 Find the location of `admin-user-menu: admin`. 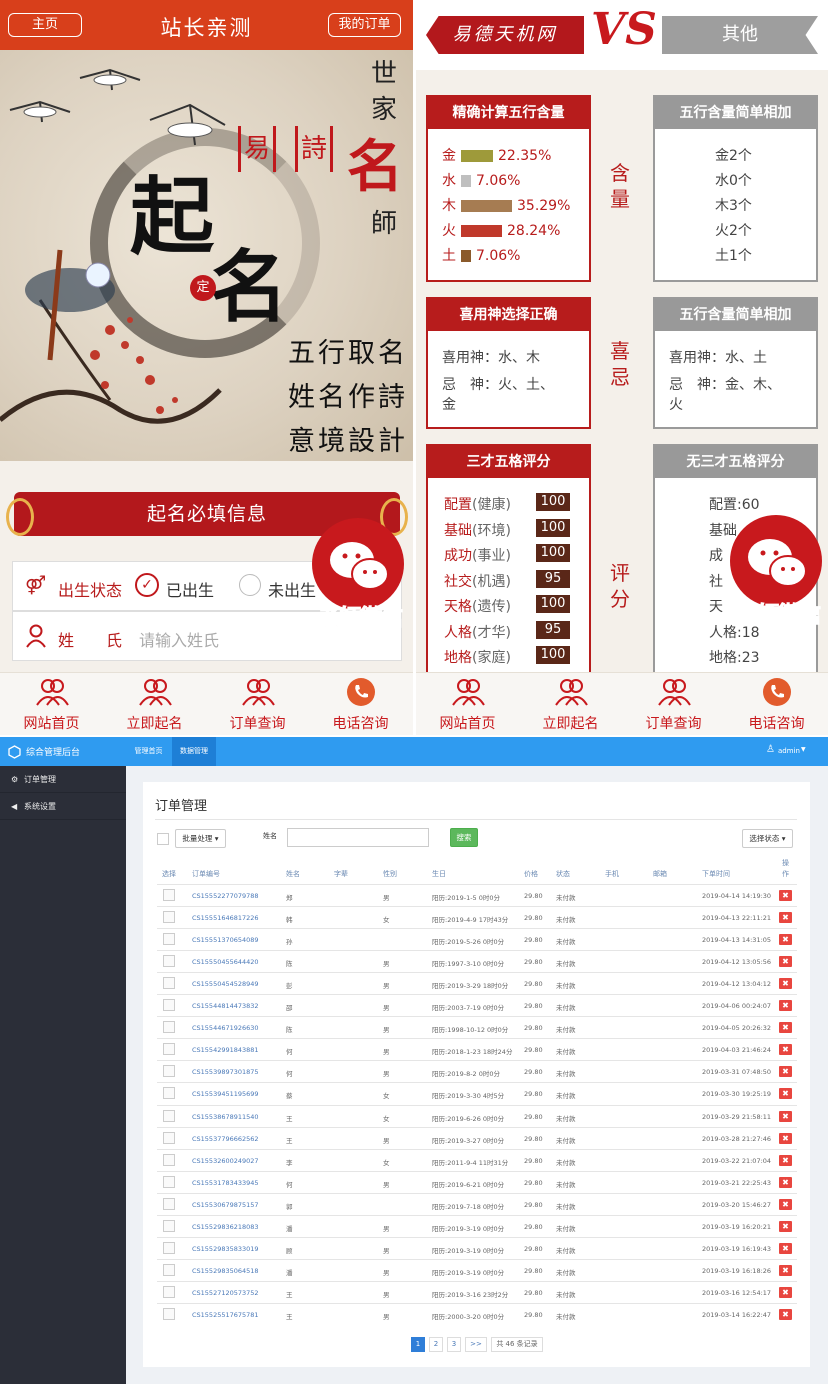

admin-user-menu: admin is located at coordinates (789, 751).